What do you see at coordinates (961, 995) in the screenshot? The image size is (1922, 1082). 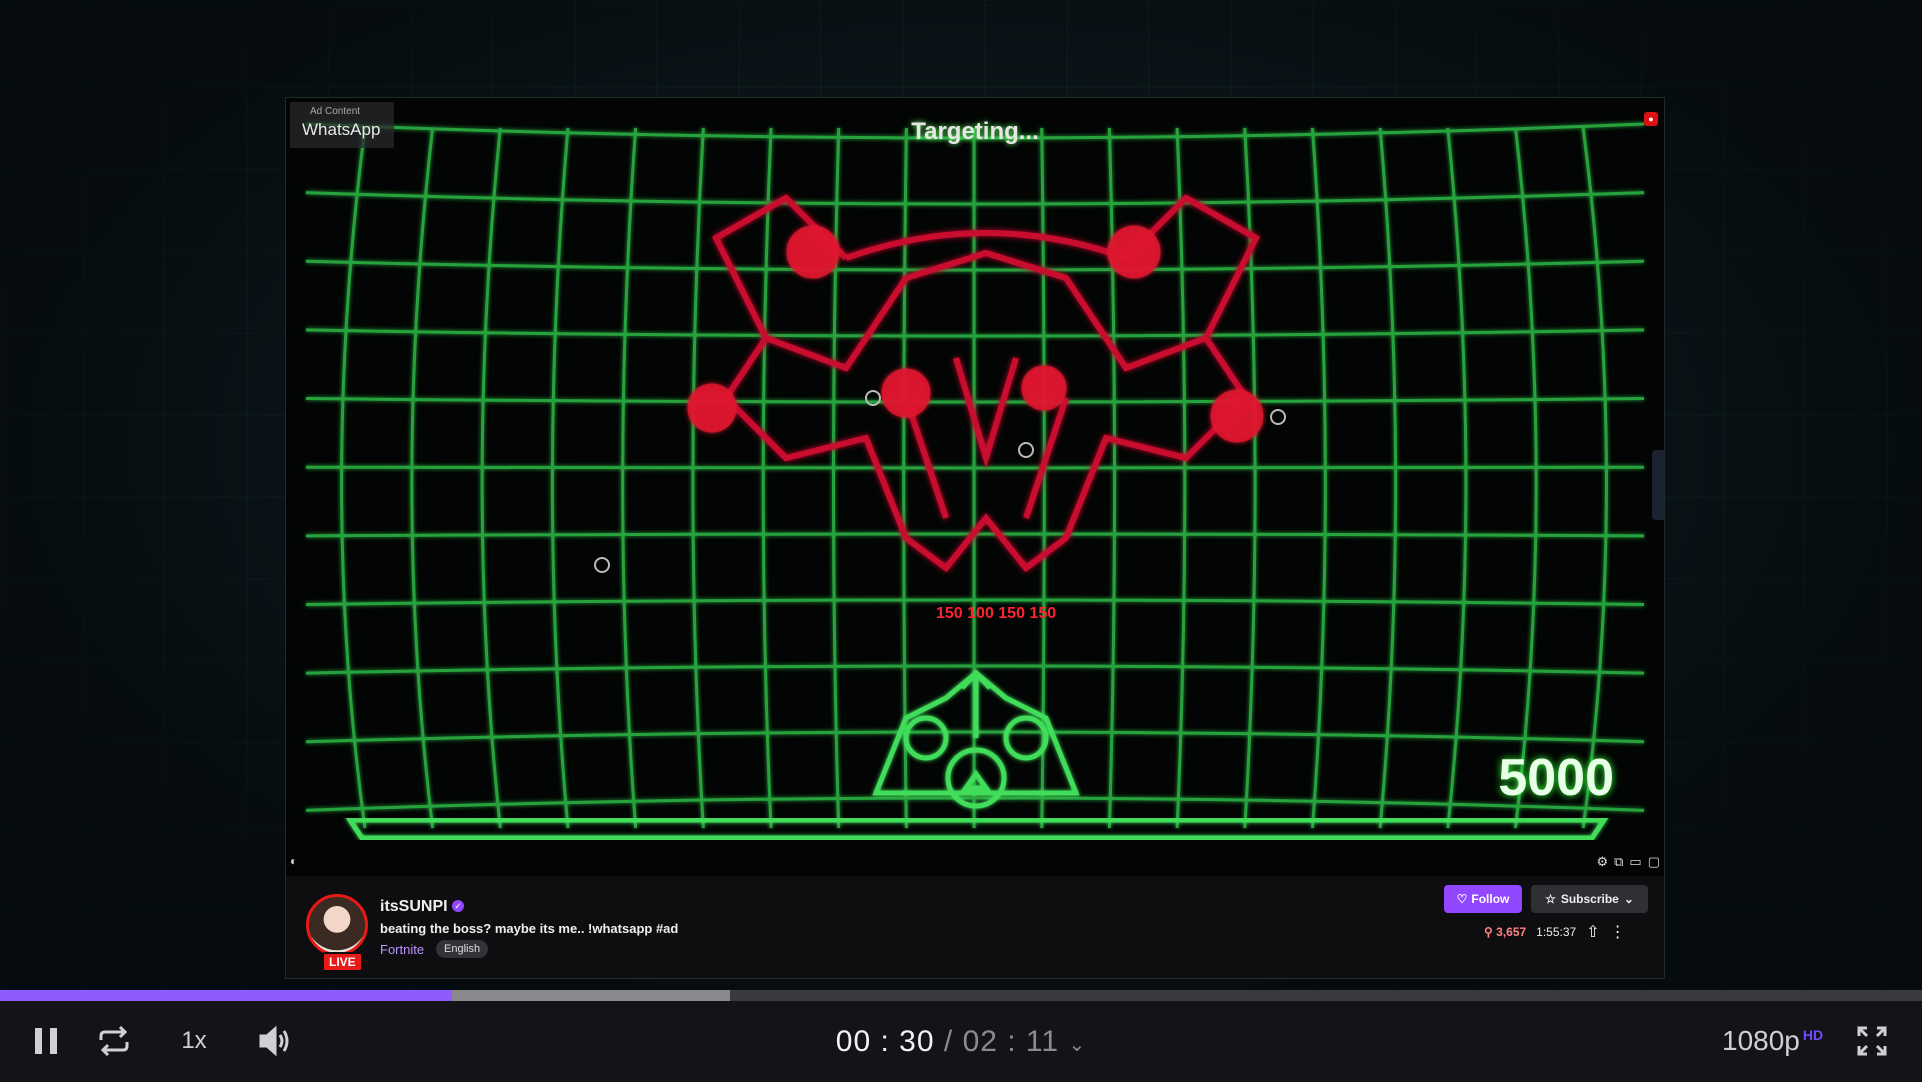 I see `progress-bar` at bounding box center [961, 995].